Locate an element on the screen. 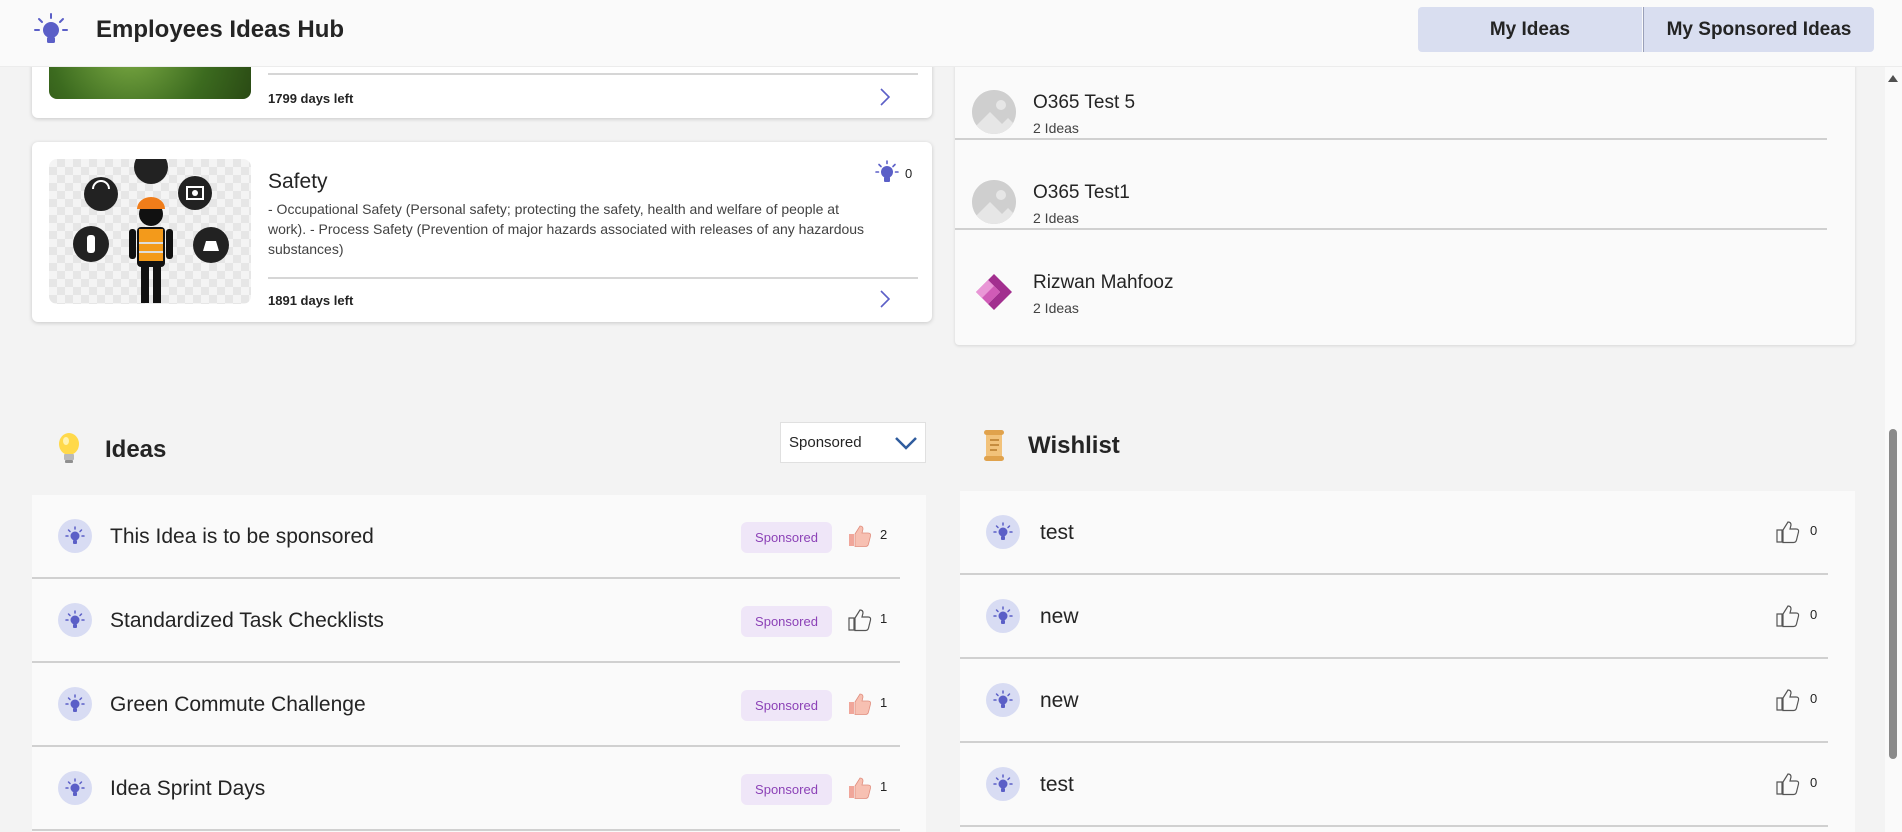 The image size is (1902, 832). challenge-title: Safety is located at coordinates (298, 181).